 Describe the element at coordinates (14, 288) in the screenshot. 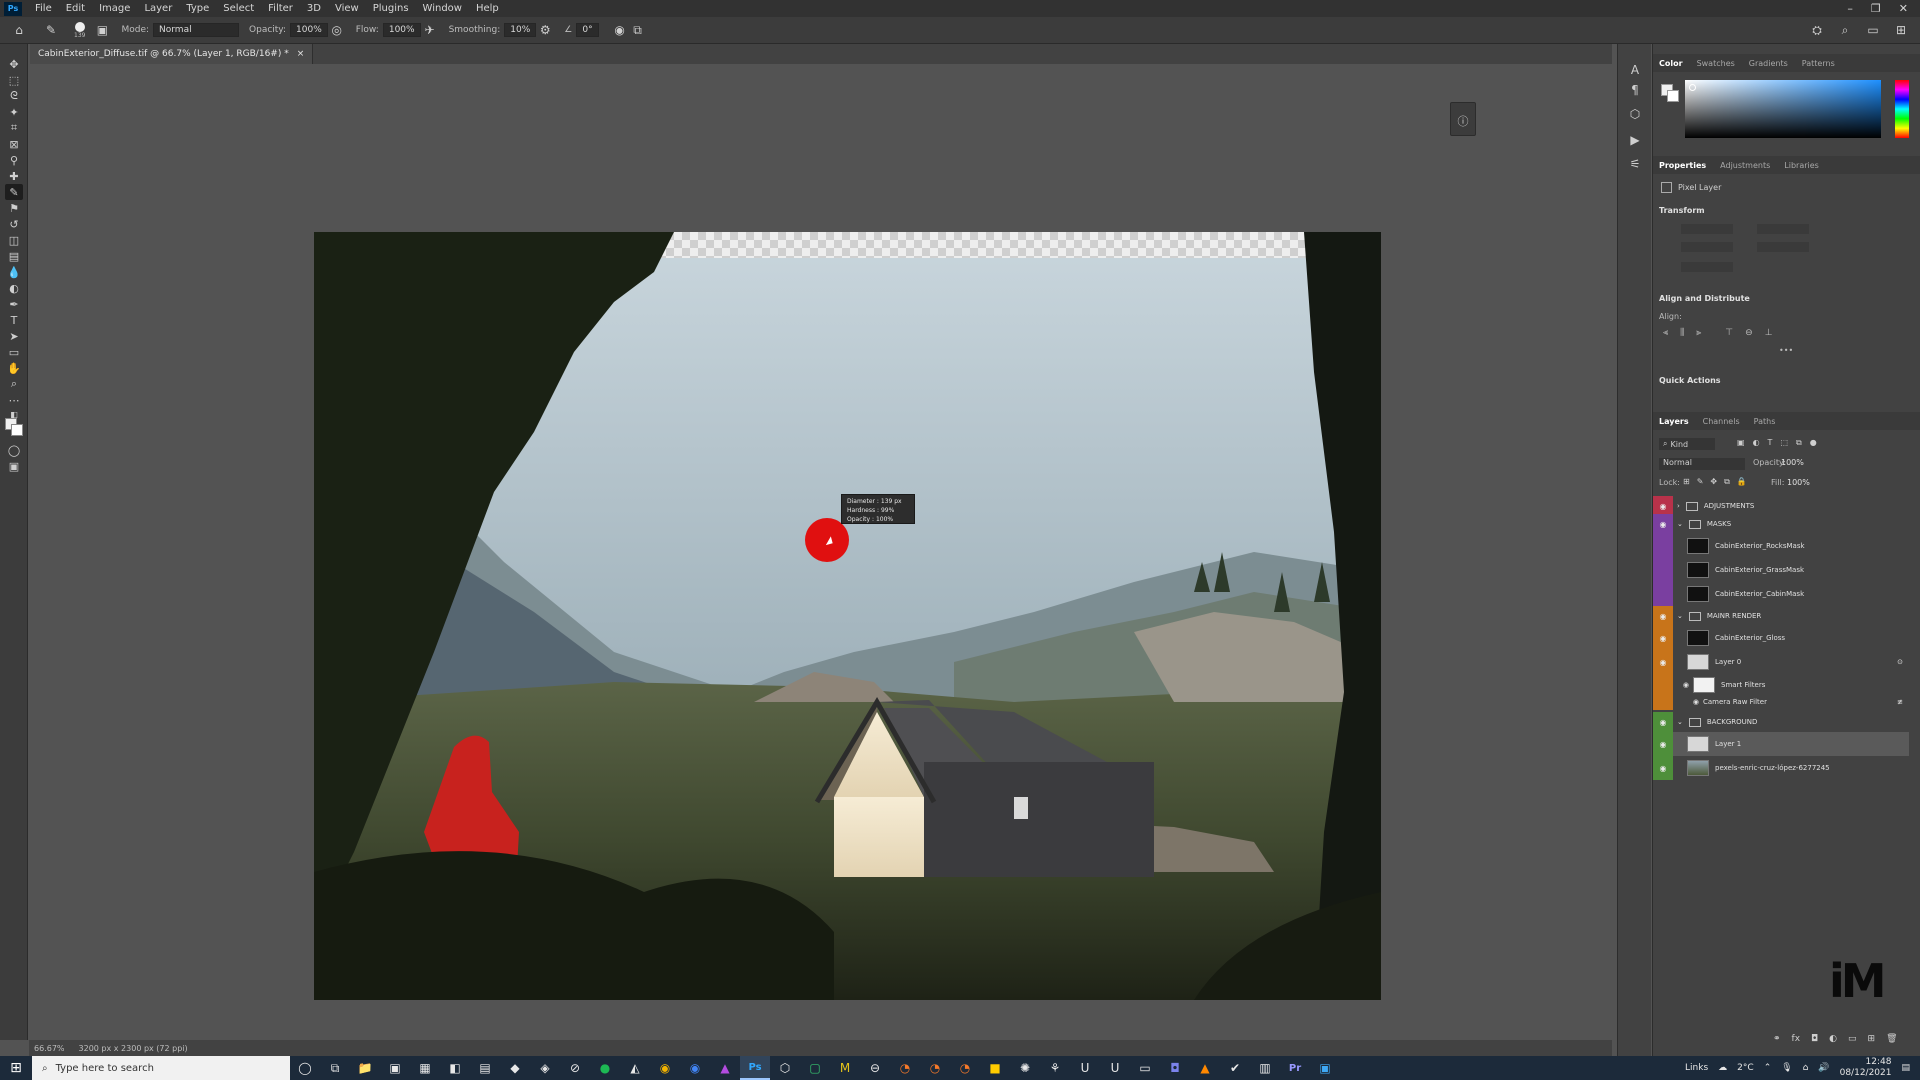

I see `dodge-tool-icon: ◐` at that location.